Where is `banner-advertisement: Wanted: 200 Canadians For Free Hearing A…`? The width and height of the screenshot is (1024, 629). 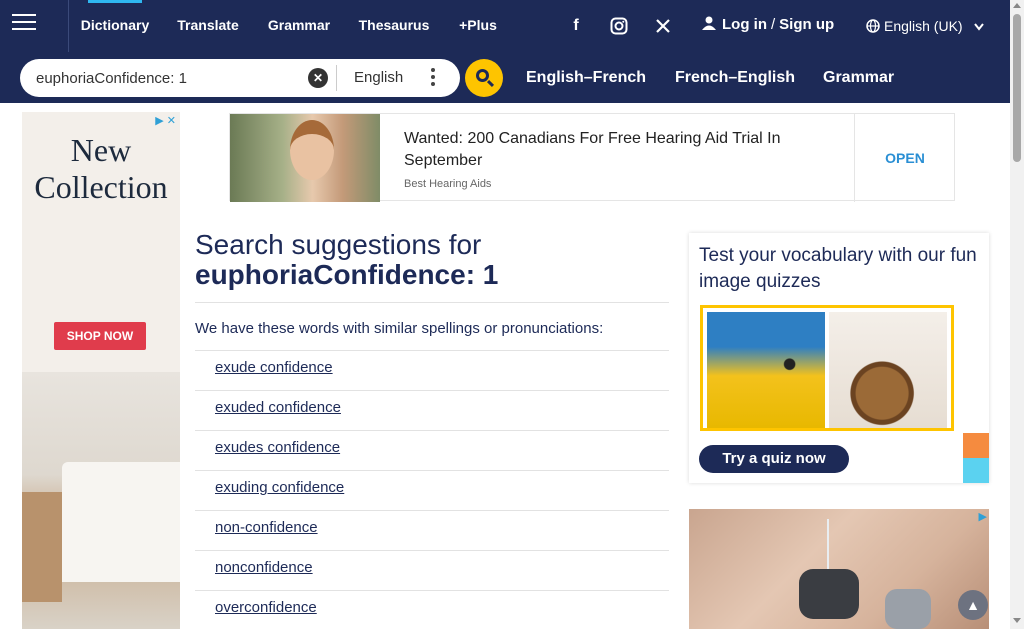
banner-advertisement: Wanted: 200 Canadians For Free Hearing A… is located at coordinates (592, 157).